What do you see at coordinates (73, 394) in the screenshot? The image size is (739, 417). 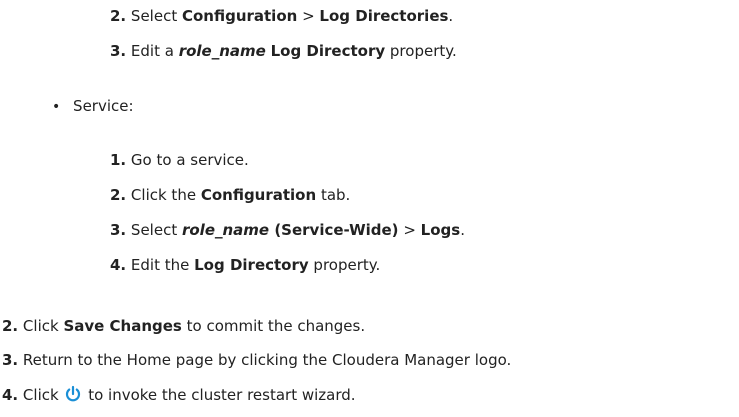 I see `restart-icon` at bounding box center [73, 394].